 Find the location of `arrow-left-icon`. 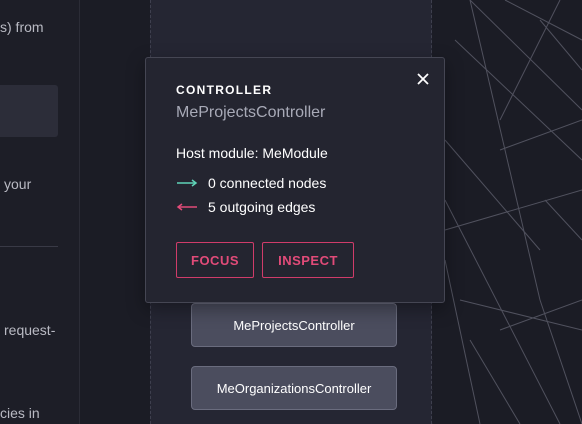

arrow-left-icon is located at coordinates (186, 207).